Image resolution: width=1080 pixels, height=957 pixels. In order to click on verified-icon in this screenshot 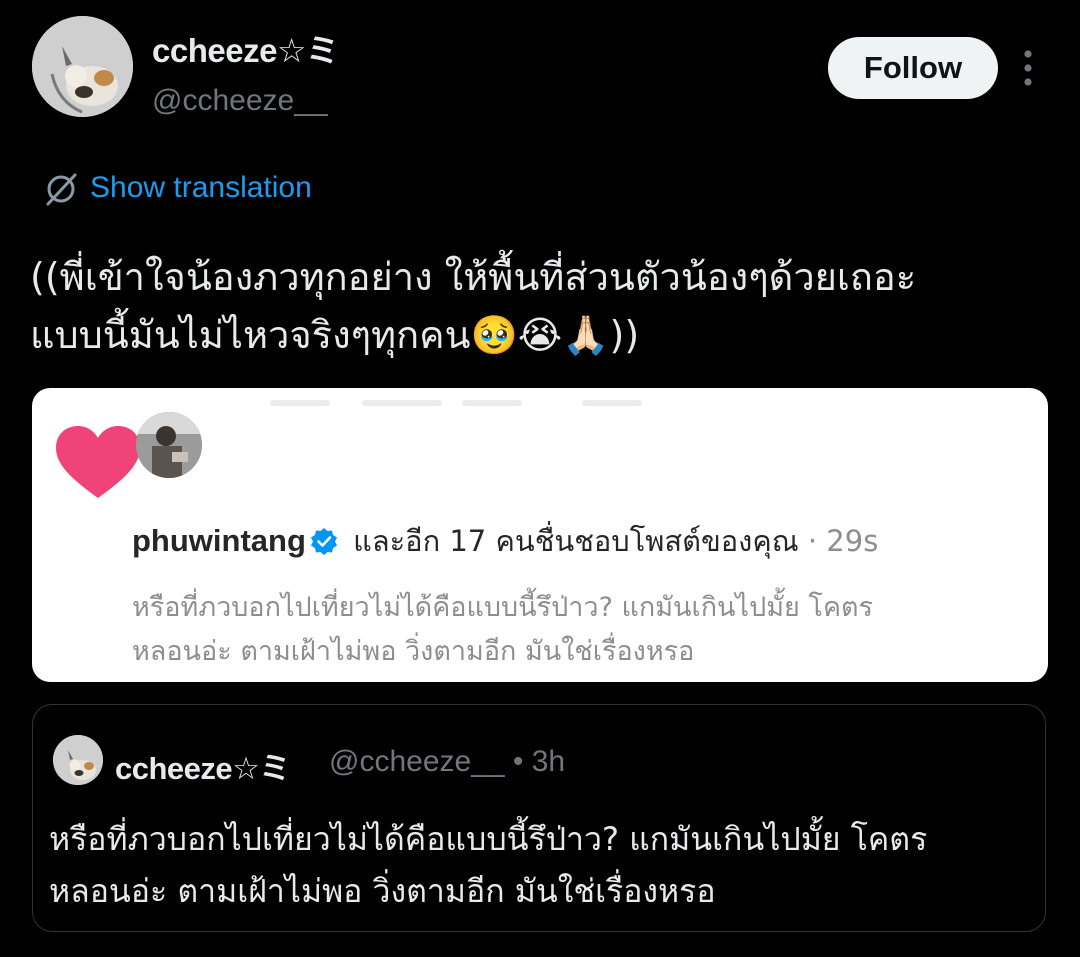, I will do `click(324, 541)`.